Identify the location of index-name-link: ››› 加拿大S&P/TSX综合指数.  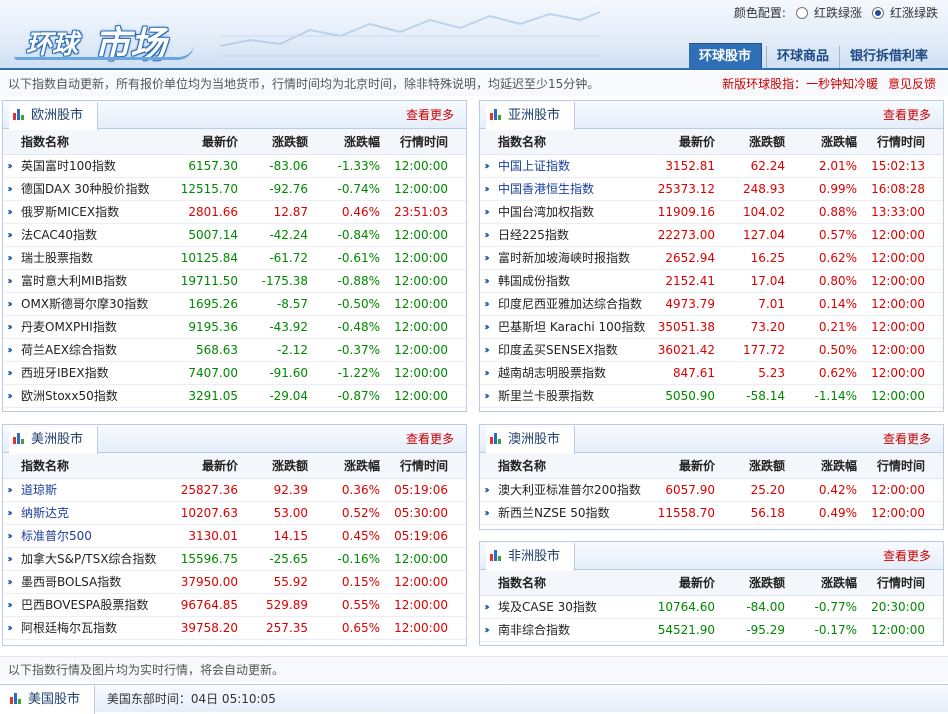
(88, 559).